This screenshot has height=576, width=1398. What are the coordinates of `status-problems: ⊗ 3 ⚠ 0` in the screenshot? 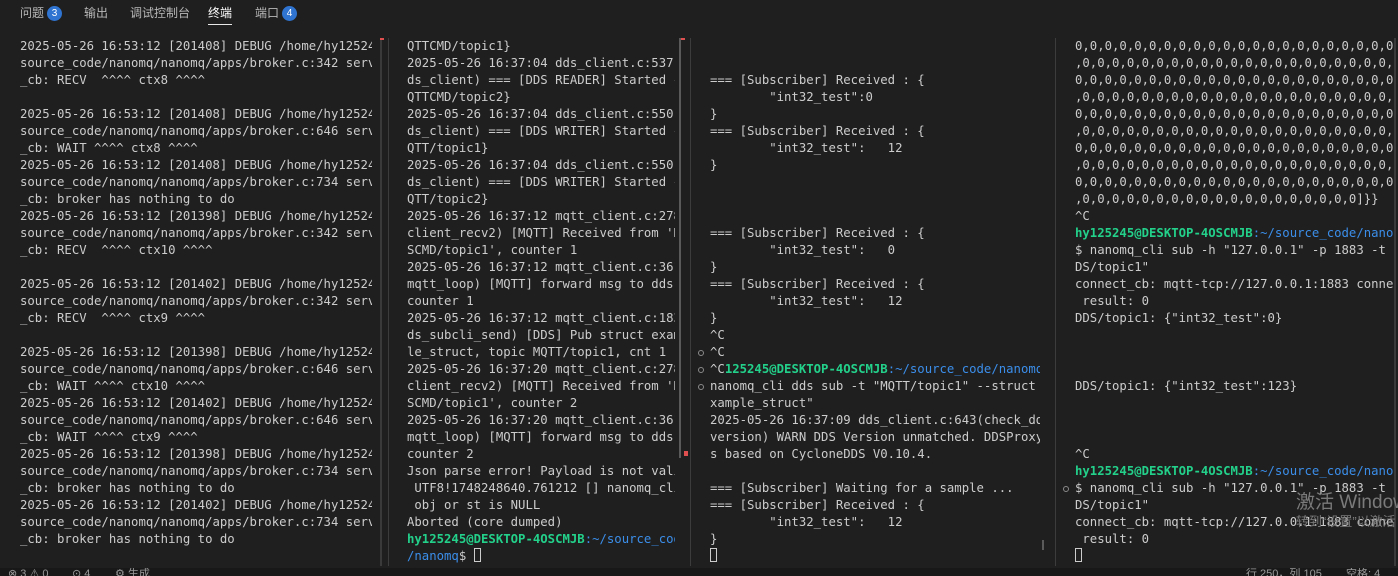 It's located at (28, 572).